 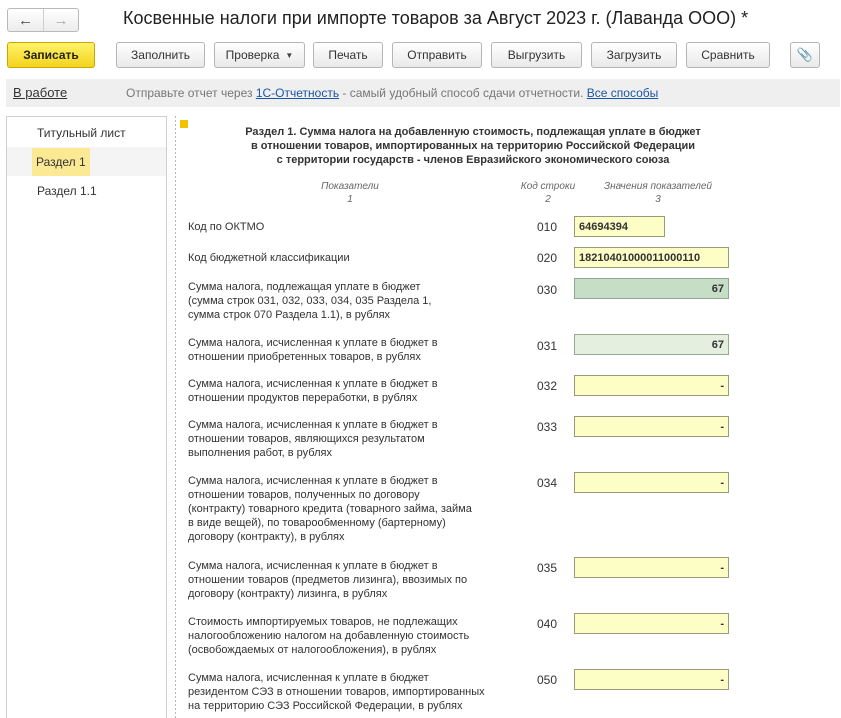 I want to click on chevron-down-icon: ▼, so click(x=289, y=55).